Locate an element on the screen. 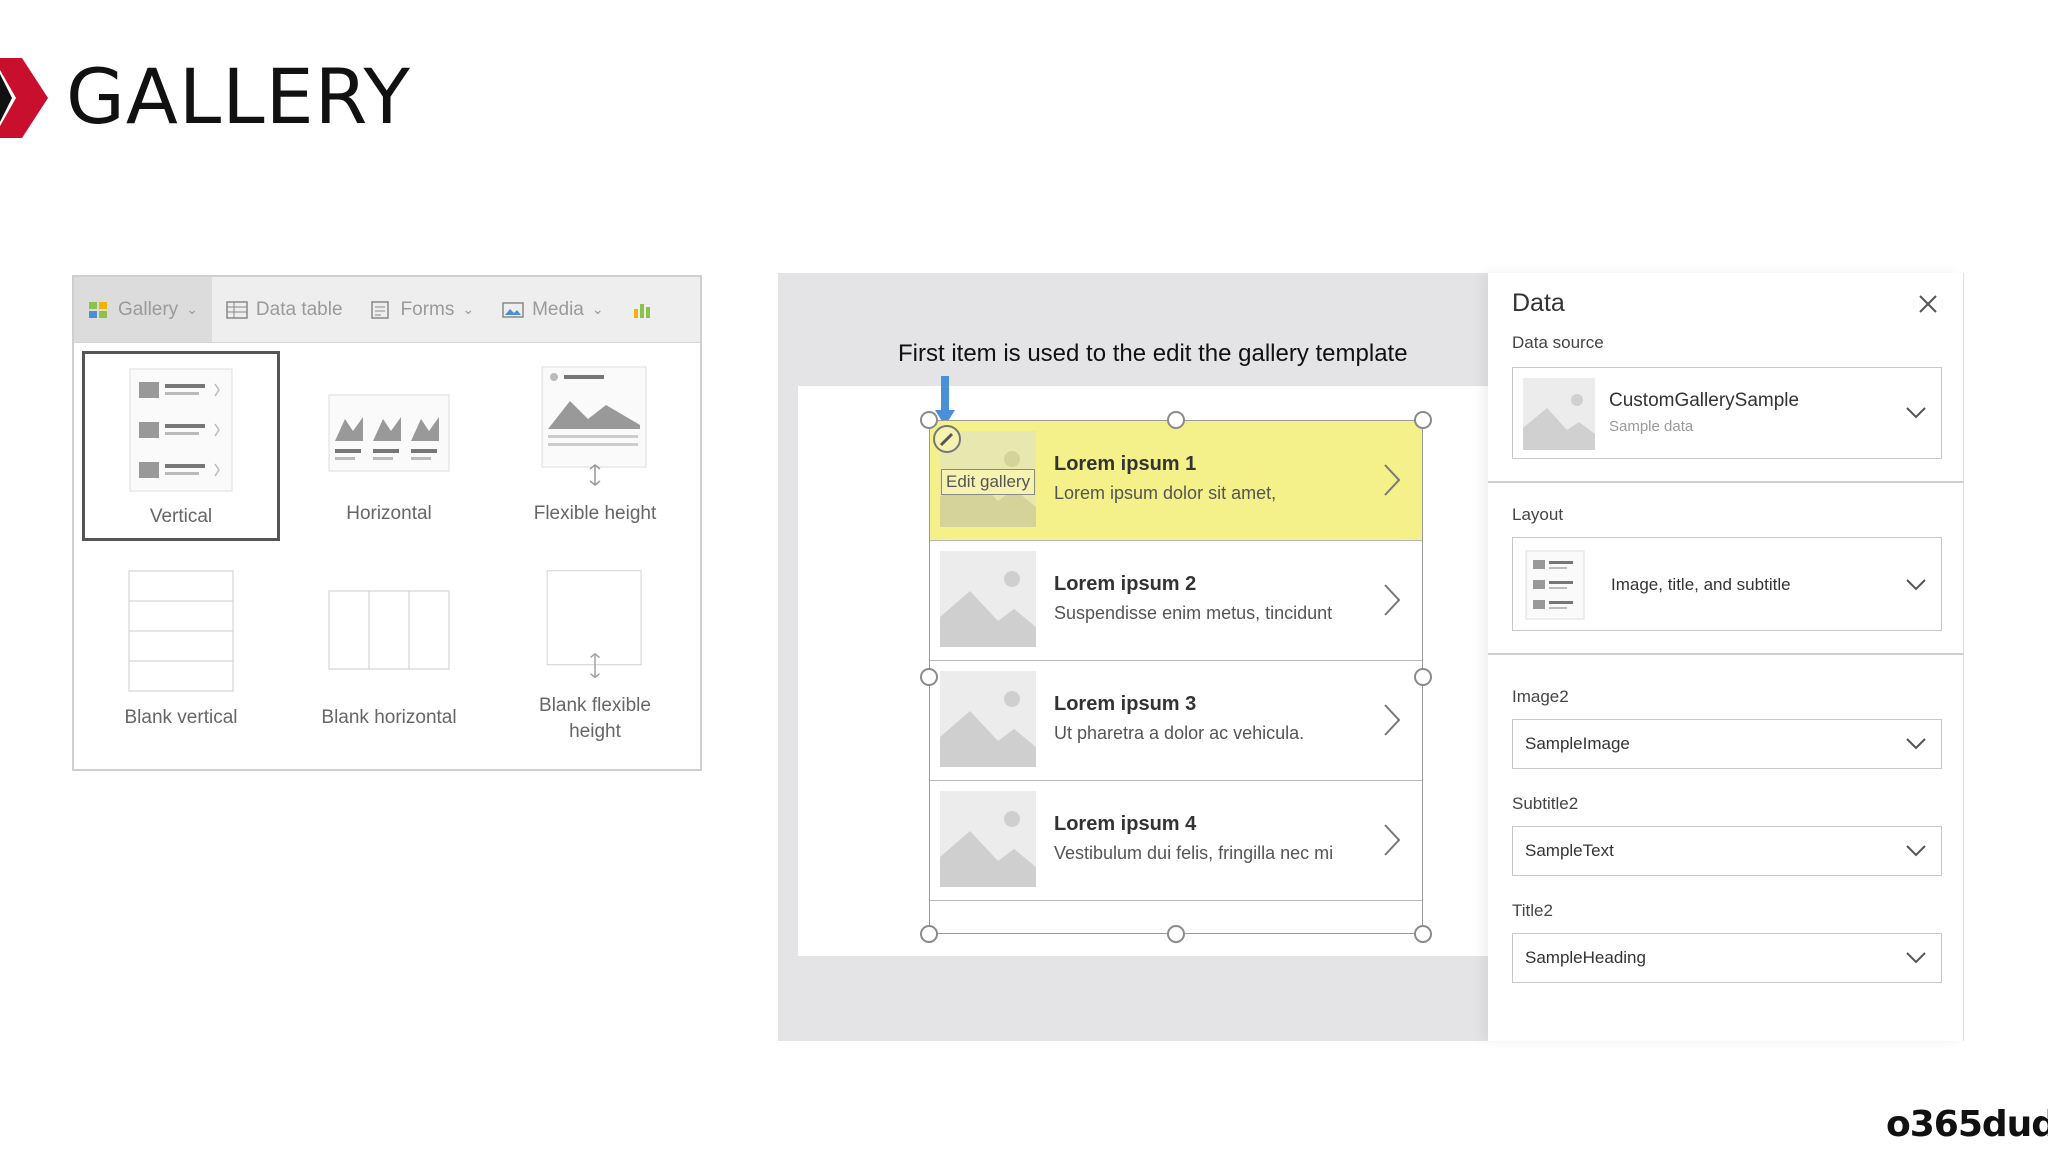 The image size is (2048, 1152). layout-flexible-height: Flexible height is located at coordinates (595, 446).